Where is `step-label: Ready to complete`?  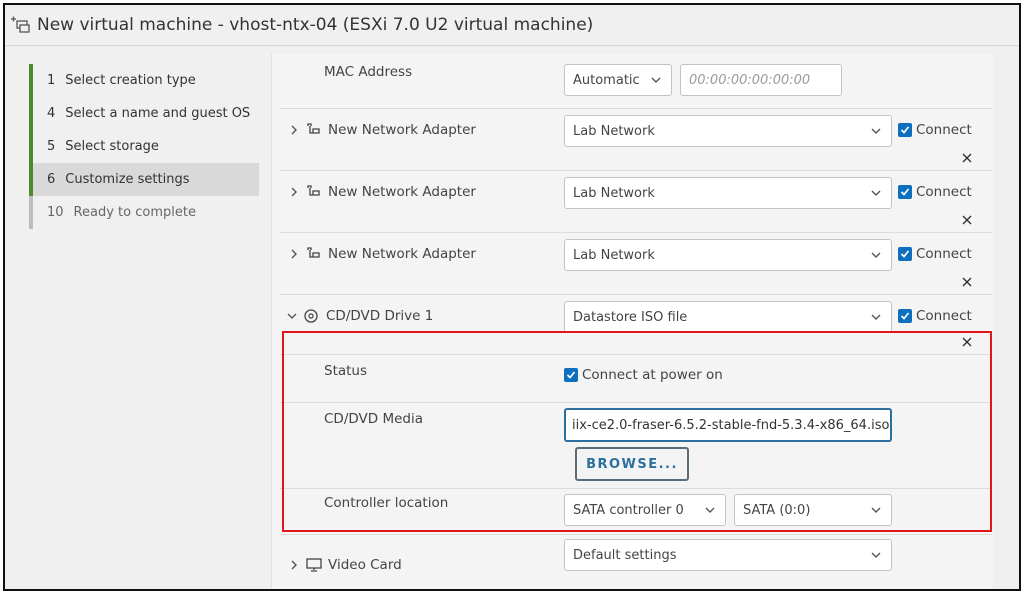 step-label: Ready to complete is located at coordinates (134, 212).